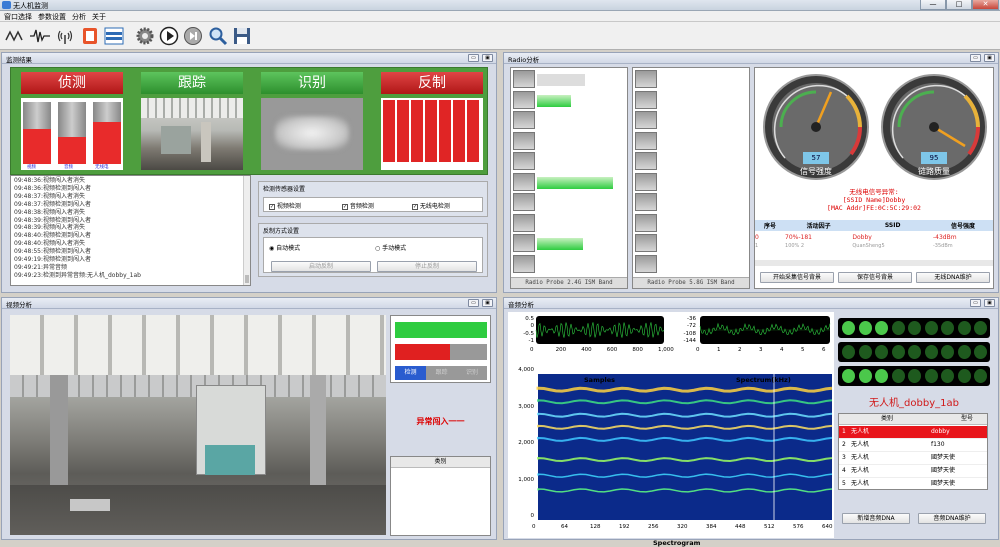 The image size is (1000, 547). I want to click on header-counter: 反制, so click(432, 83).